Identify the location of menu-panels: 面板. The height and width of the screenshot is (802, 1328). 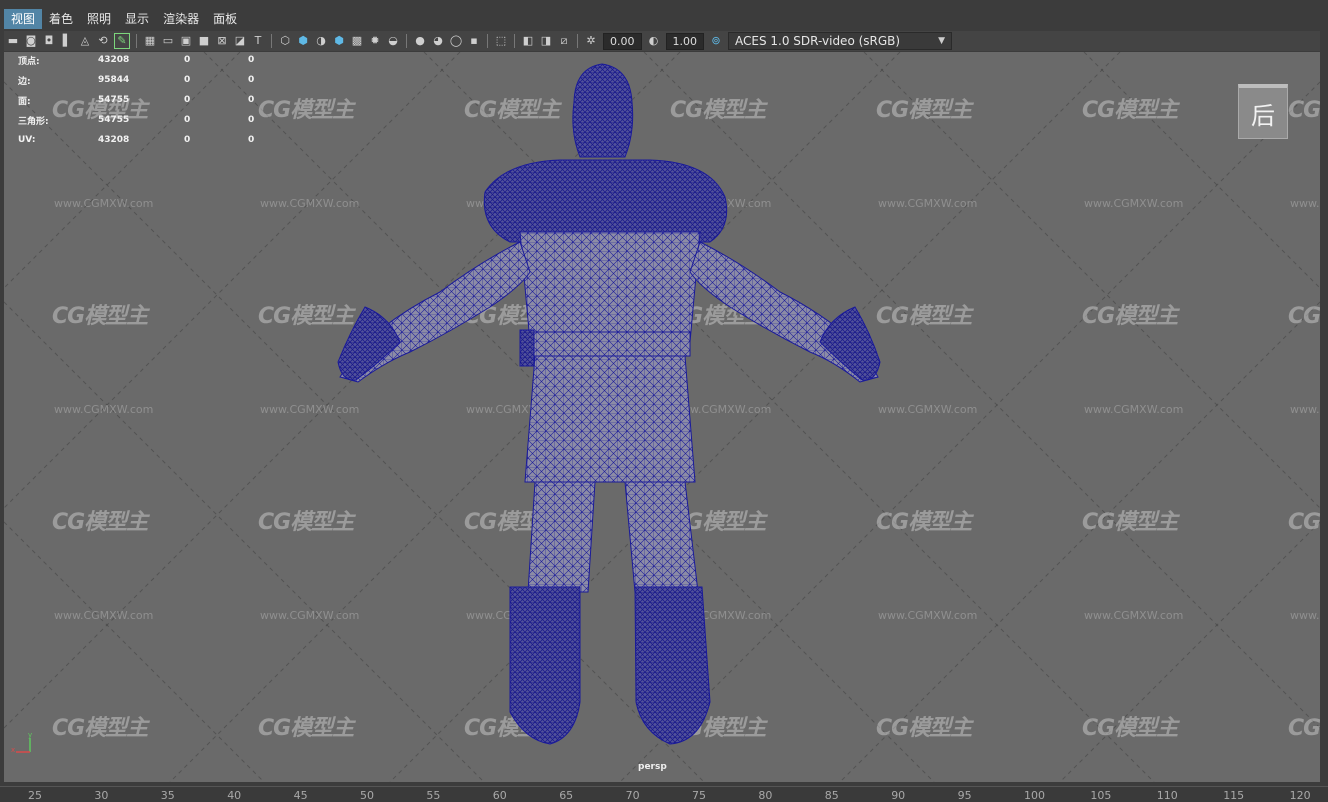
(225, 19).